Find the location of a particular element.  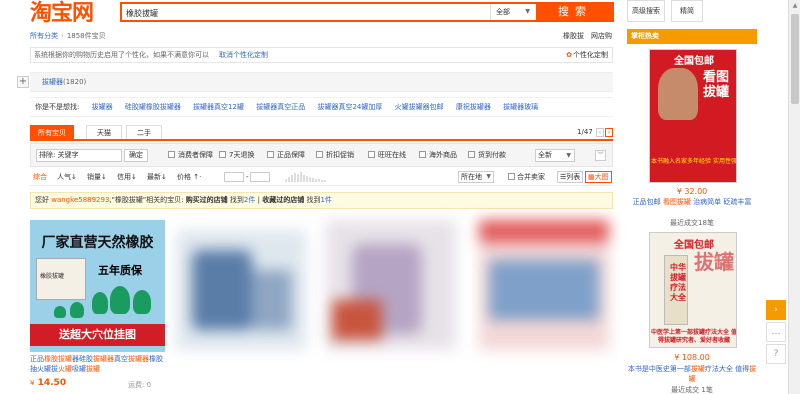

suggestion-link: 拔罐器真空24罐加厚 is located at coordinates (349, 107).